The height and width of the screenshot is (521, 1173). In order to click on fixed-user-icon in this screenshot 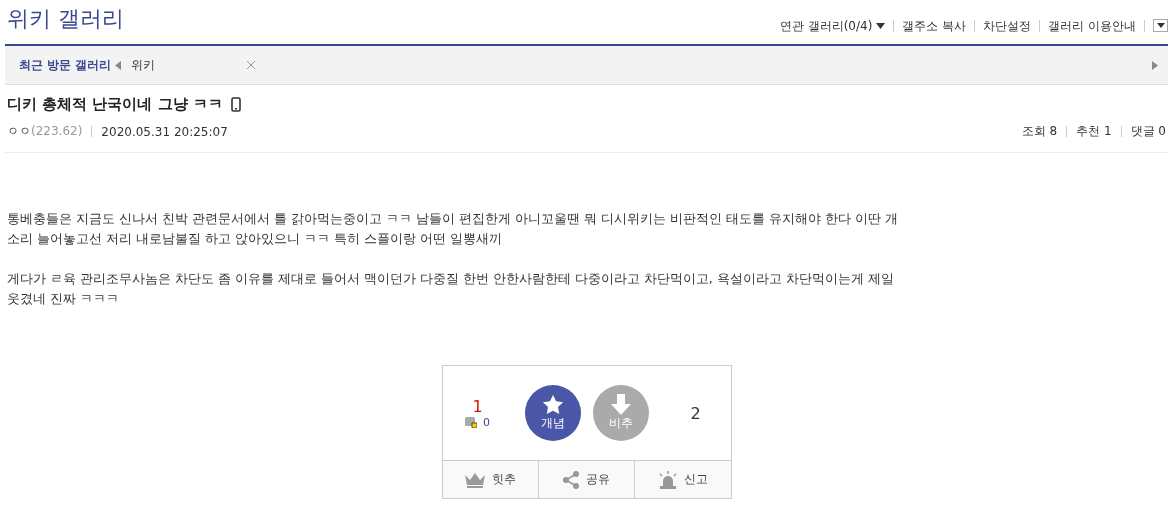, I will do `click(471, 422)`.